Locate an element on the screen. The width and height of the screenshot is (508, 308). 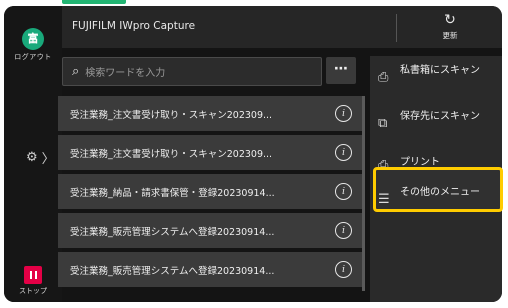
search-icon: ⌕ is located at coordinates (76, 71).